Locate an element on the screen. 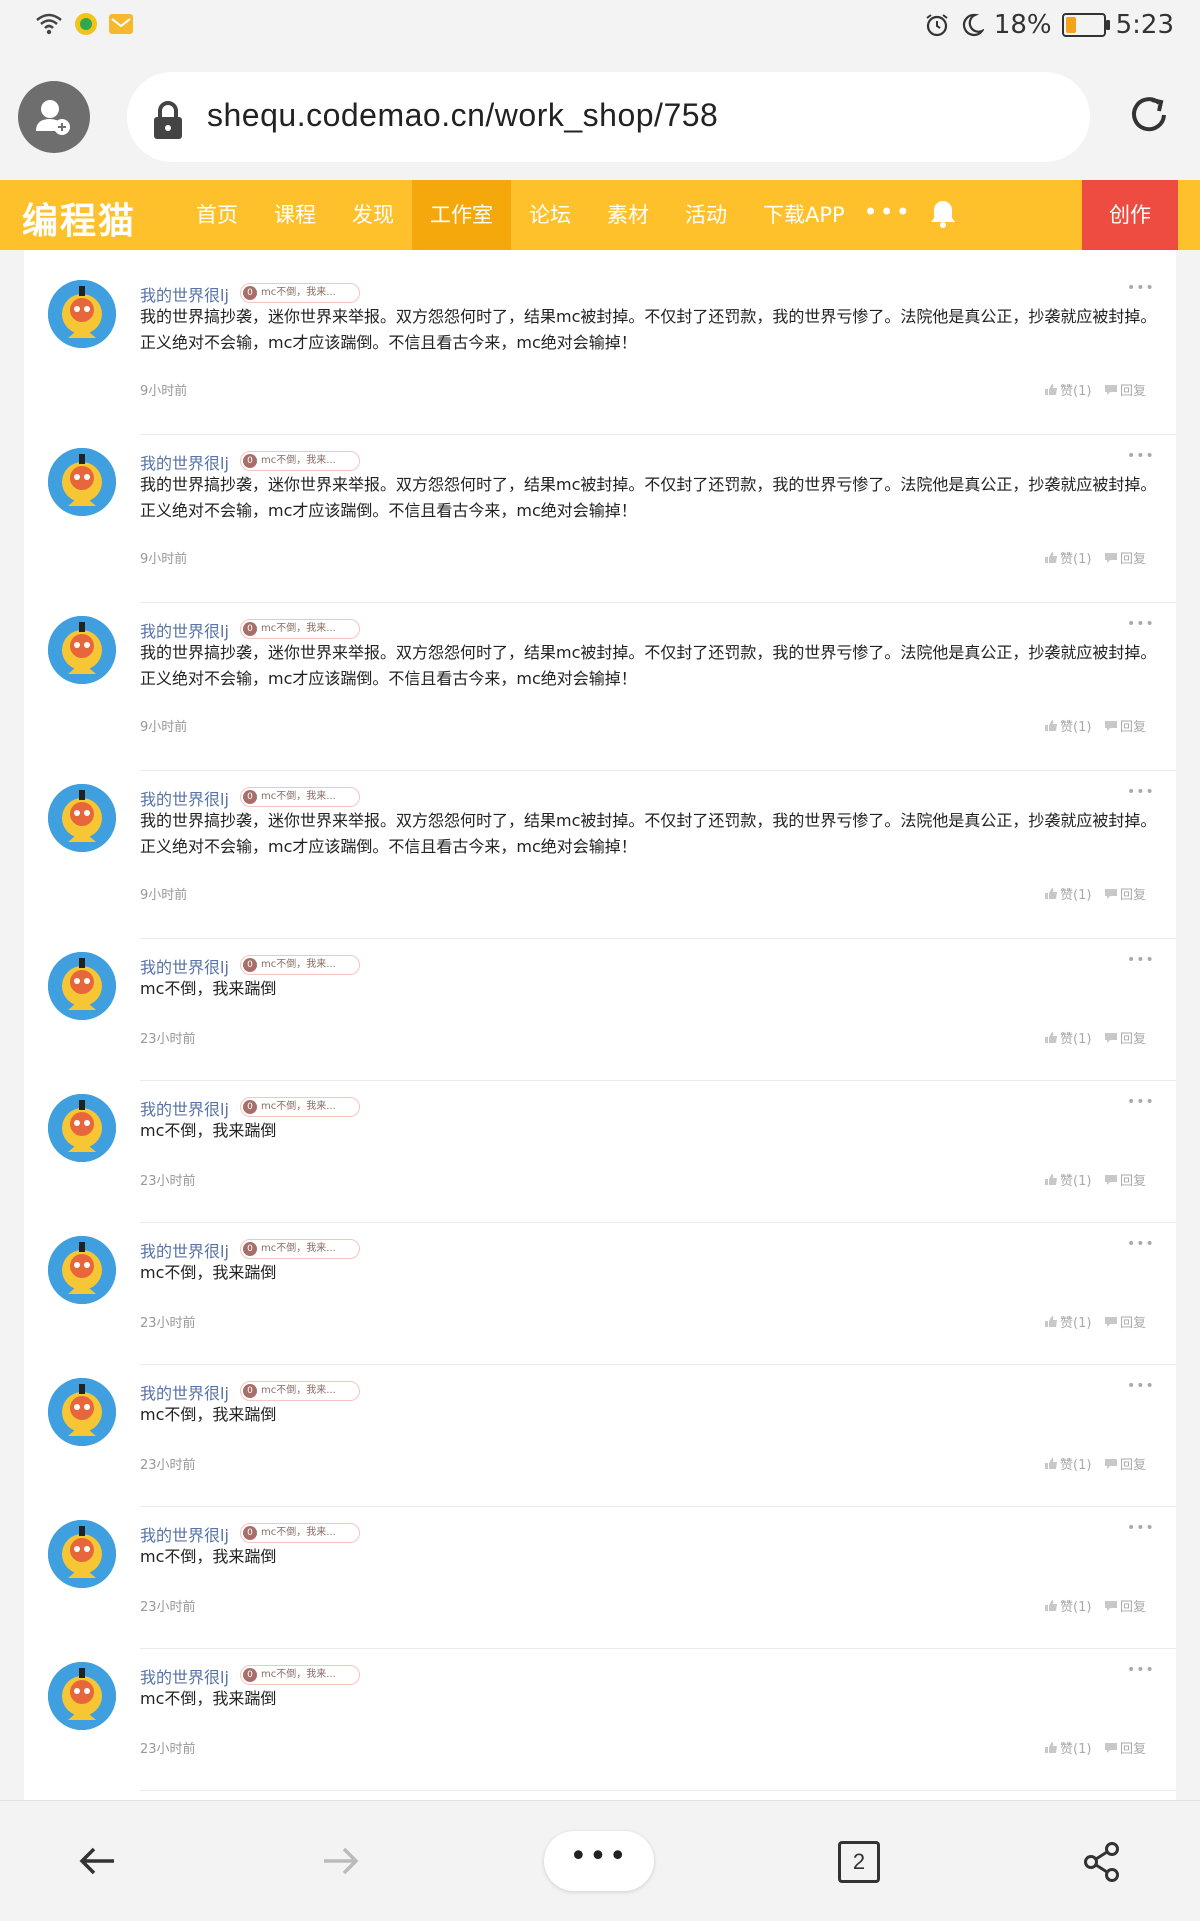 This screenshot has height=1921, width=1200. reload-icon is located at coordinates (1149, 115).